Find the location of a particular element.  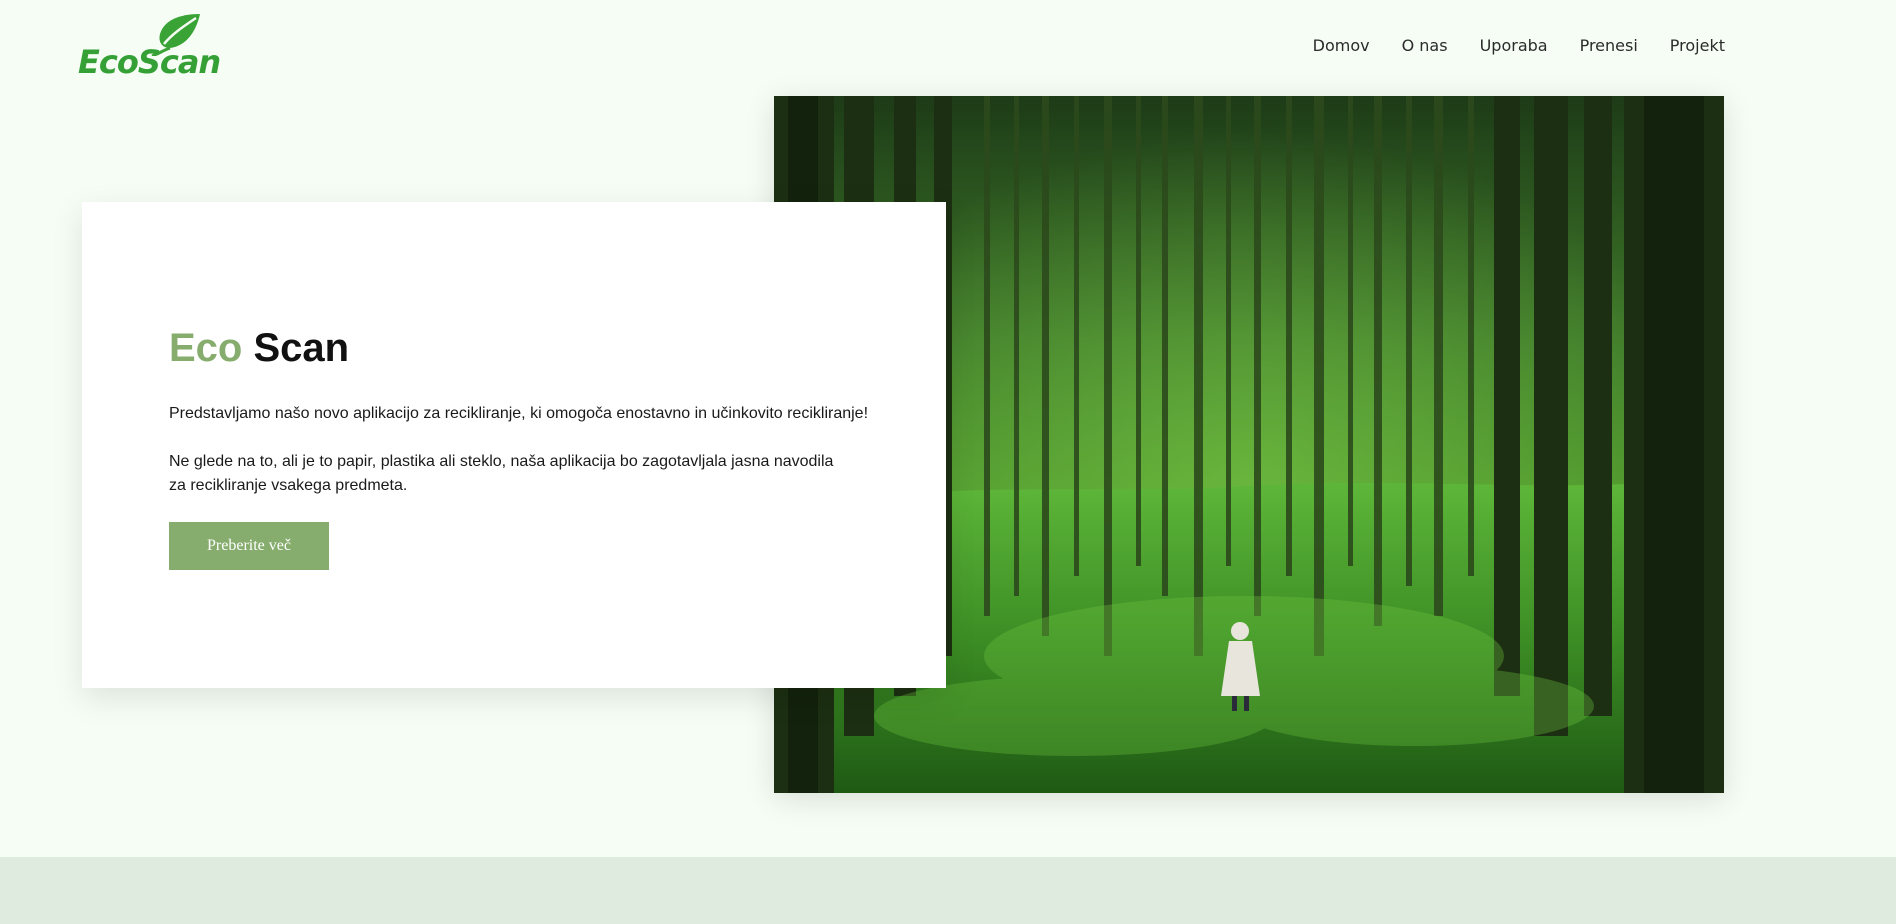

hero-title-accent: Eco is located at coordinates (206, 348).